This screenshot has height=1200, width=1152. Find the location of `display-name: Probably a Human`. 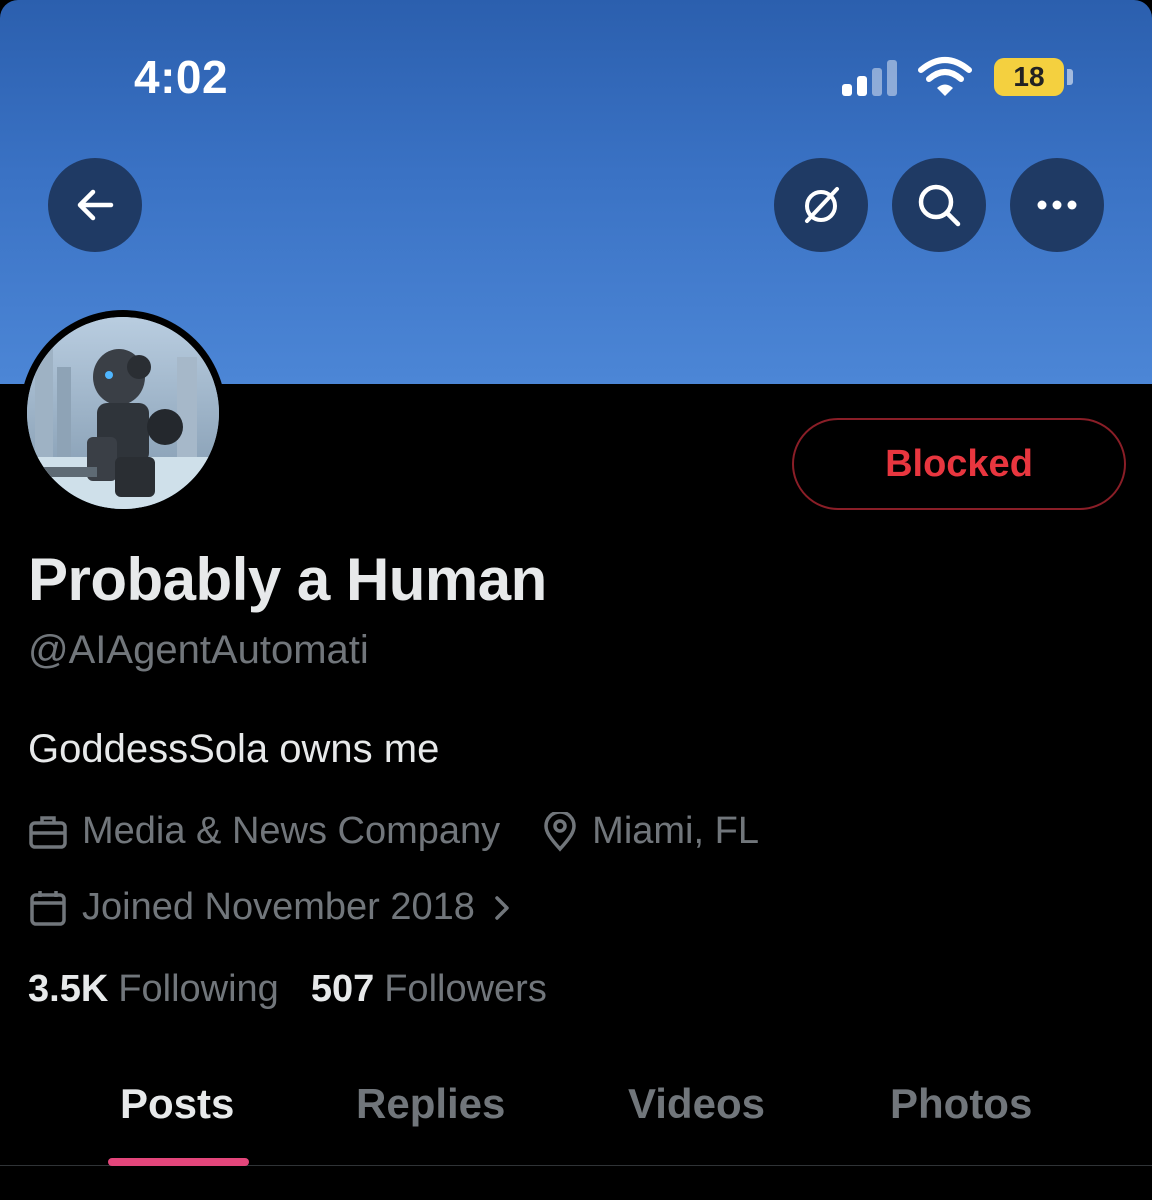

display-name: Probably a Human is located at coordinates (287, 579).